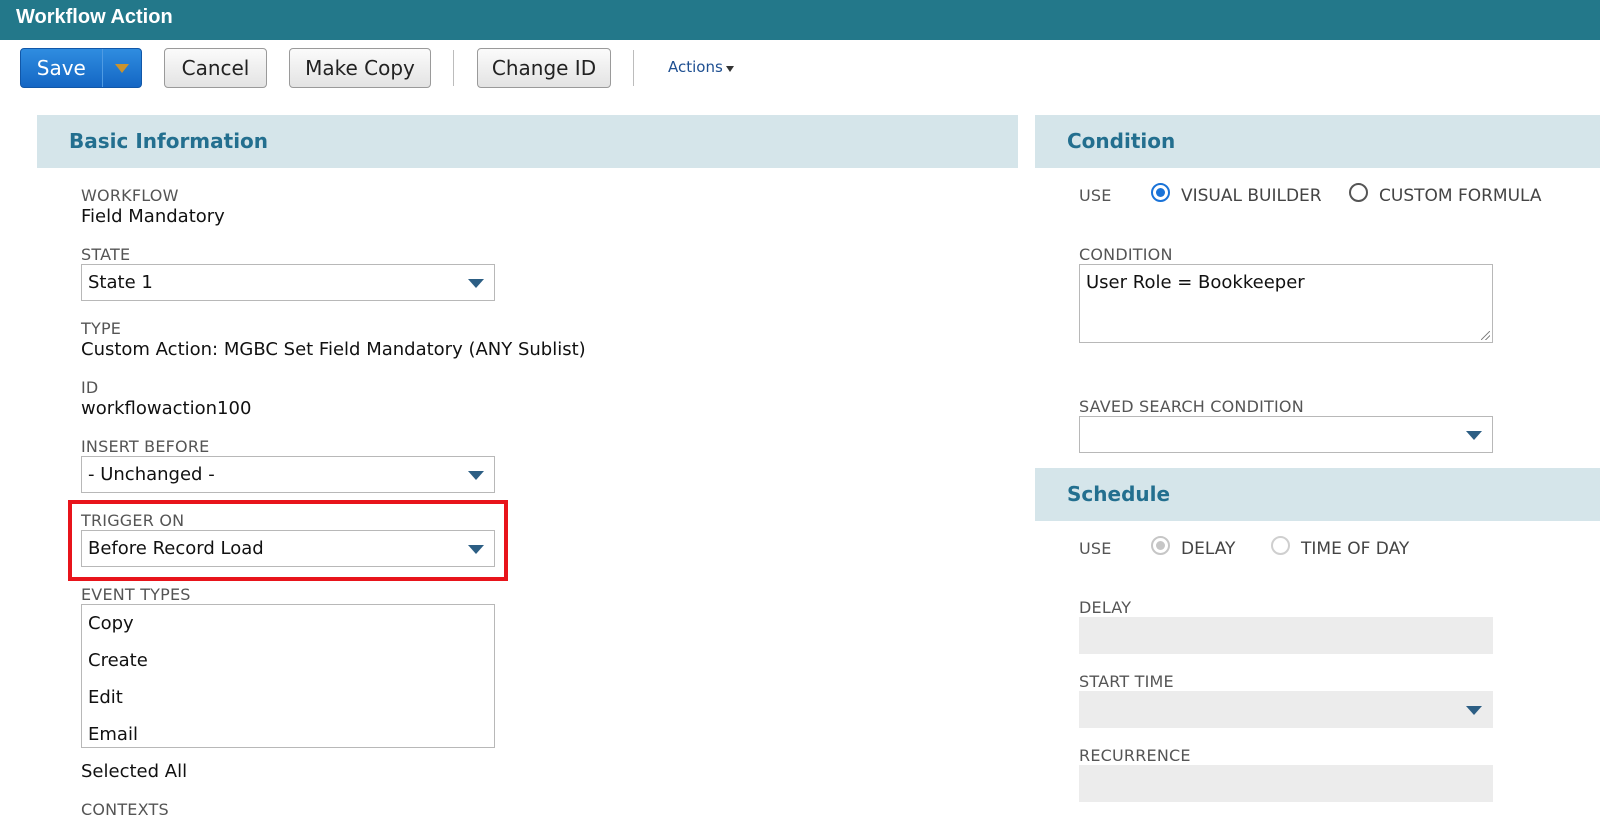  Describe the element at coordinates (1251, 196) in the screenshot. I see `visual-builder-label: VISUAL BUILDER` at that location.